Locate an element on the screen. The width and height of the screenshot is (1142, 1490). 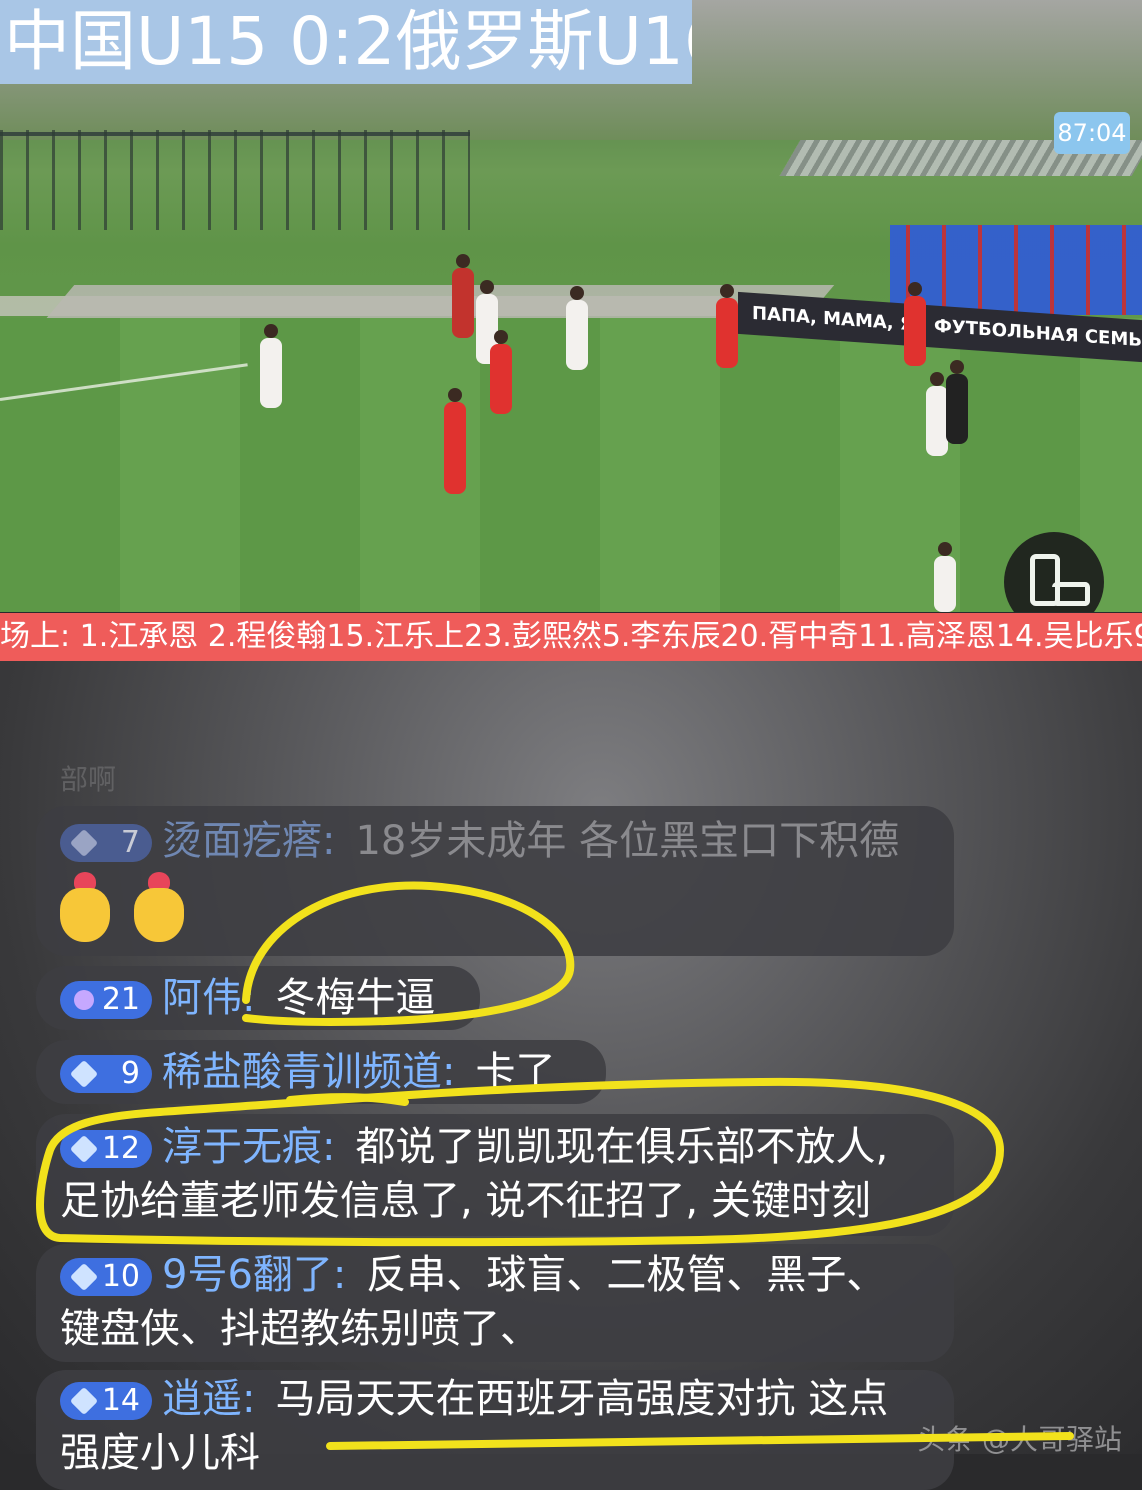
message-text: 卡了 is located at coordinates (515, 1072).